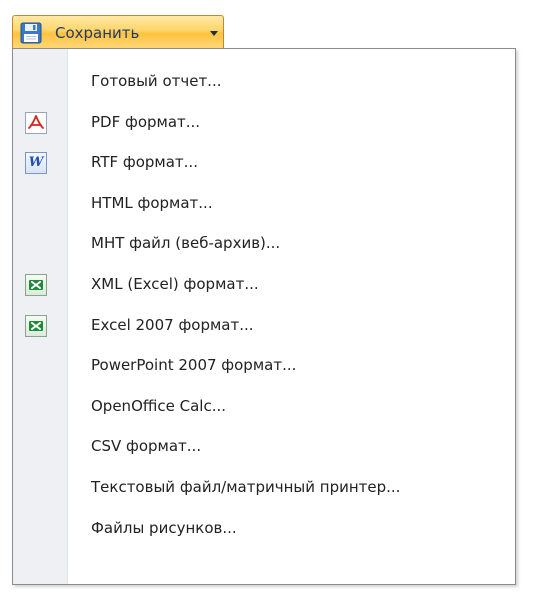  I want to click on dropdown-arrow-icon, so click(214, 33).